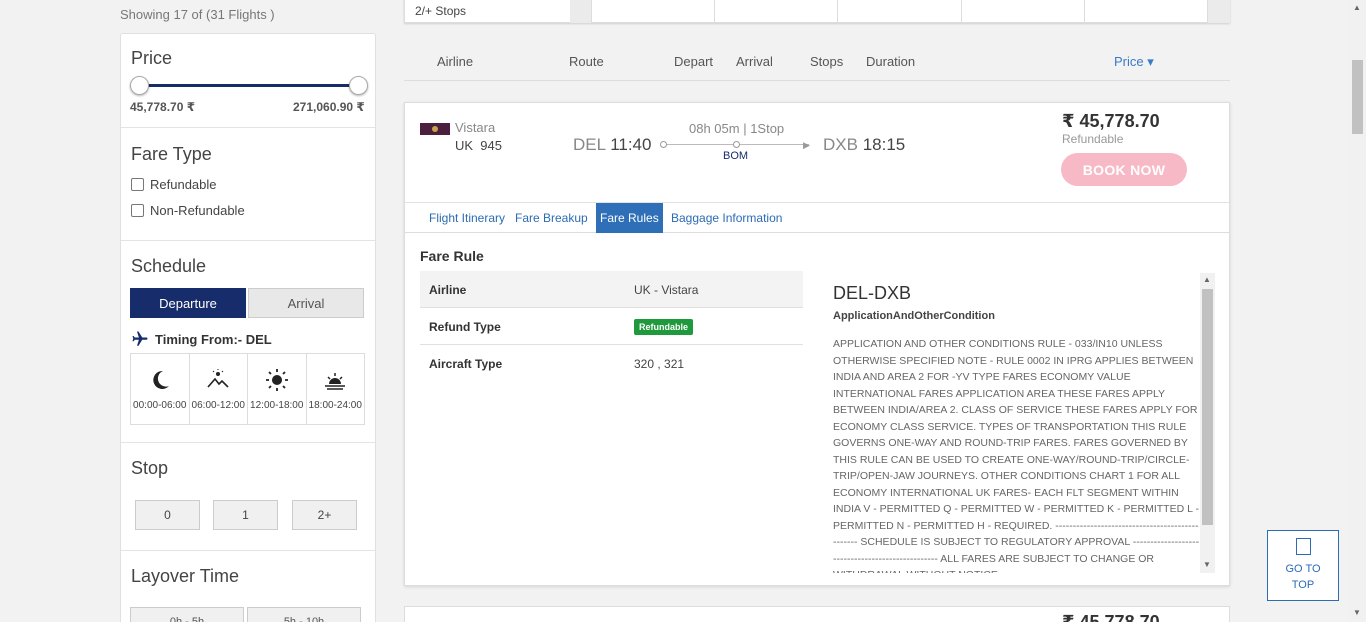  I want to click on scroll-thumb, so click(1207, 407).